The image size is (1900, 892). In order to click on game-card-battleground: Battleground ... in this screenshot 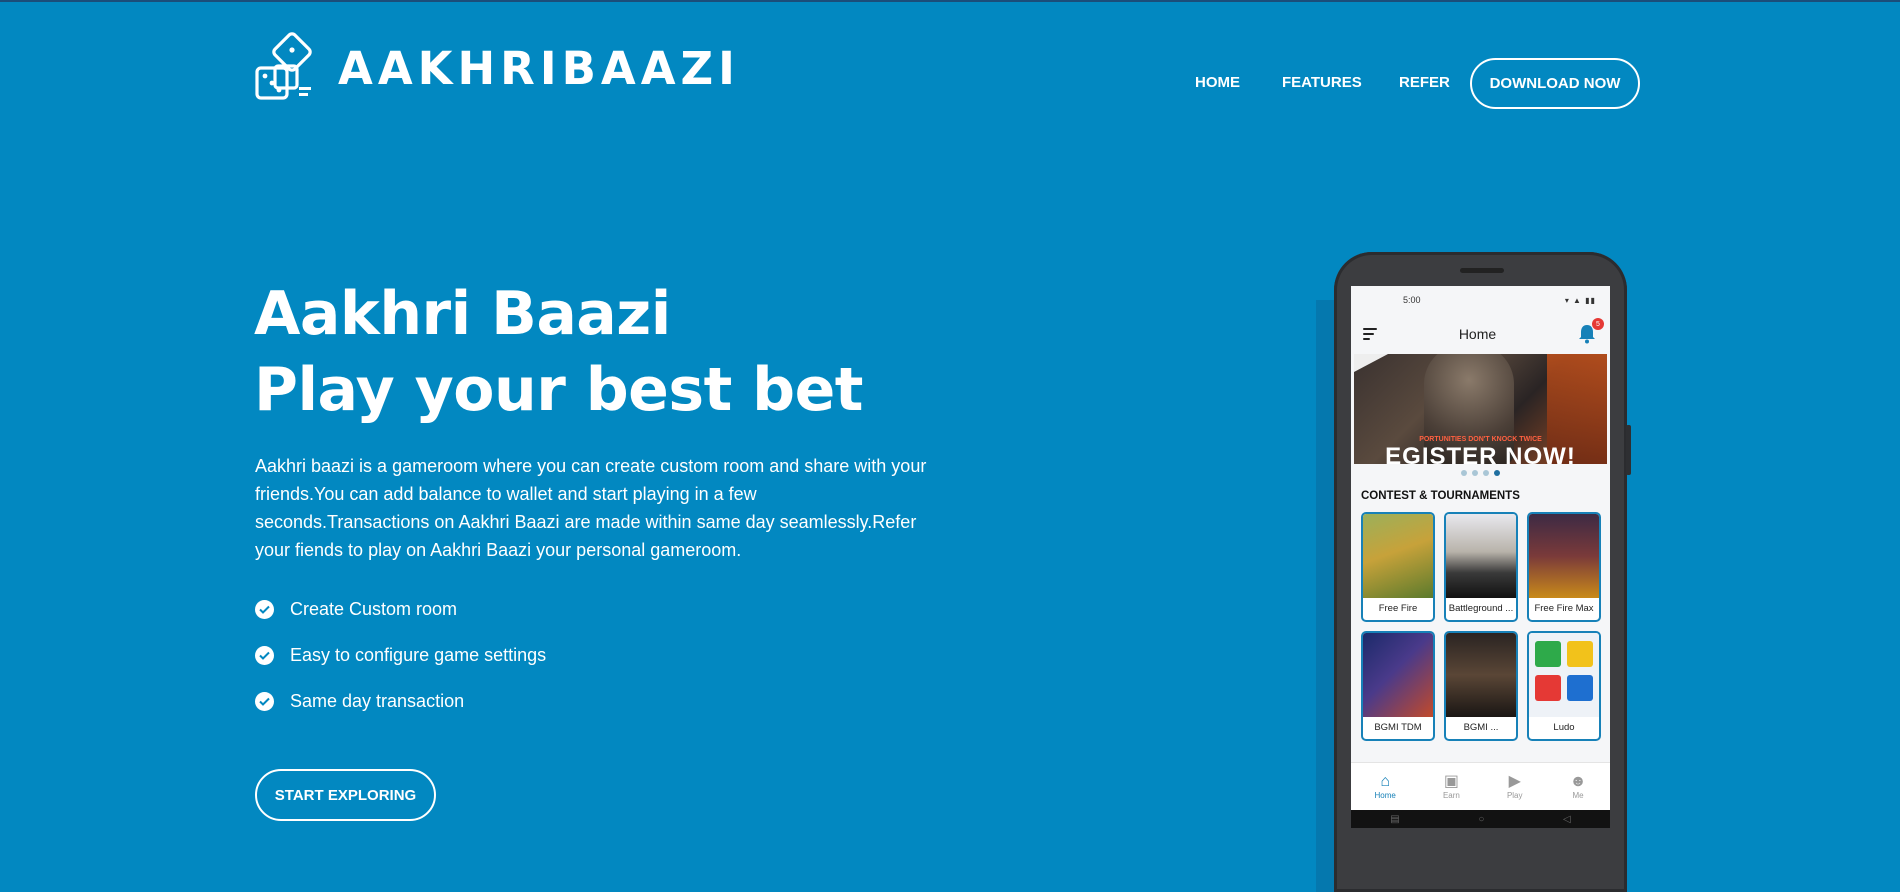, I will do `click(1481, 567)`.